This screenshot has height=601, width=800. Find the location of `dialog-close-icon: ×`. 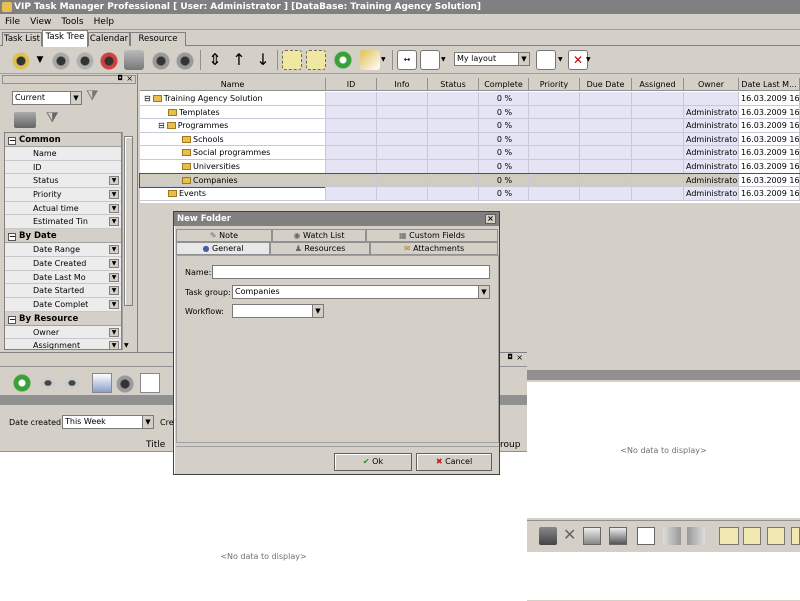

dialog-close-icon: × is located at coordinates (490, 219).